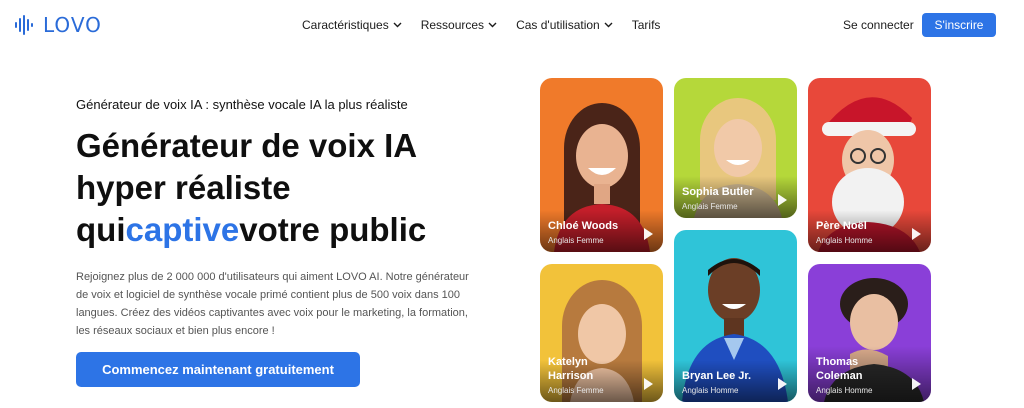 This screenshot has width=1024, height=408. I want to click on headline-line-3-pre: qui, so click(101, 229).